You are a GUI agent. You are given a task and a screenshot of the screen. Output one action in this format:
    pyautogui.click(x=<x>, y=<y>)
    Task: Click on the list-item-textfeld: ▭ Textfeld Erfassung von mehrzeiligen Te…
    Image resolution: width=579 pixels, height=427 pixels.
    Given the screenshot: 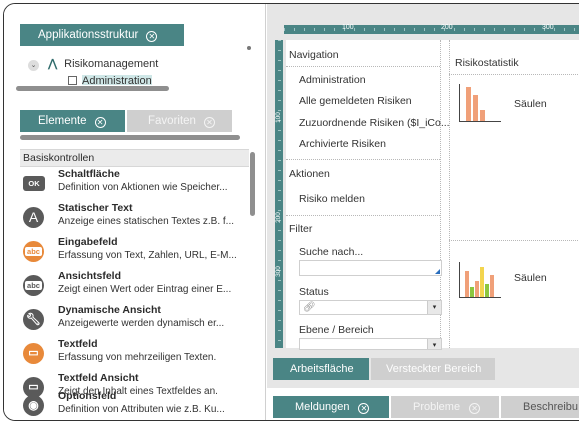 What is the action you would take?
    pyautogui.click(x=134, y=355)
    